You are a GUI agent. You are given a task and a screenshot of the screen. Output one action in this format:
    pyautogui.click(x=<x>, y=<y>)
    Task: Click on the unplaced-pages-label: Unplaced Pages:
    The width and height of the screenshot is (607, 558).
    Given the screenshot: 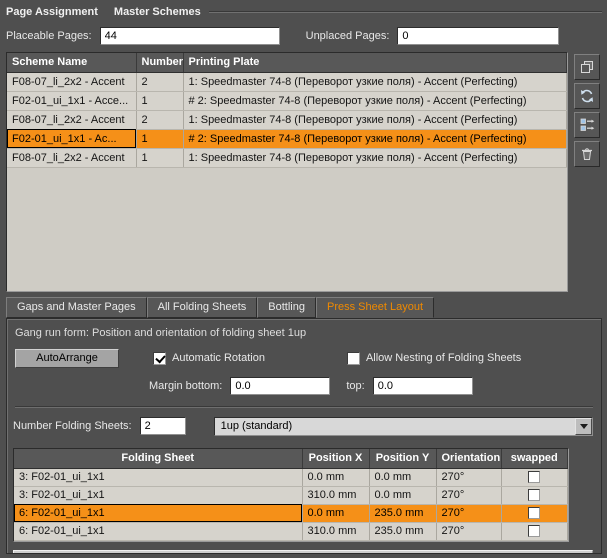 What is the action you would take?
    pyautogui.click(x=347, y=36)
    